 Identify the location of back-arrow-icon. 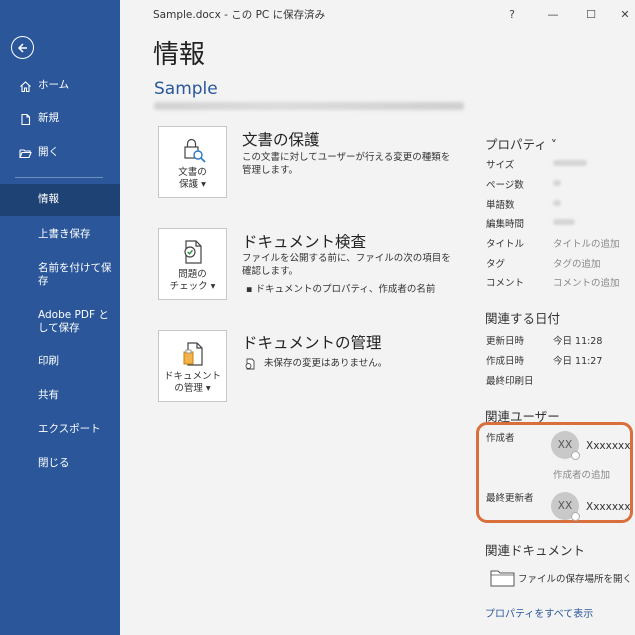
(22, 47).